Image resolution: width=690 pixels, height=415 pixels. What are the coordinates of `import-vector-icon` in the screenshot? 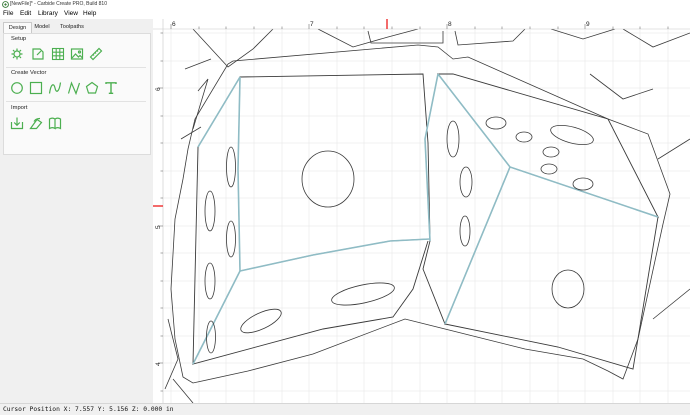 It's located at (36, 123).